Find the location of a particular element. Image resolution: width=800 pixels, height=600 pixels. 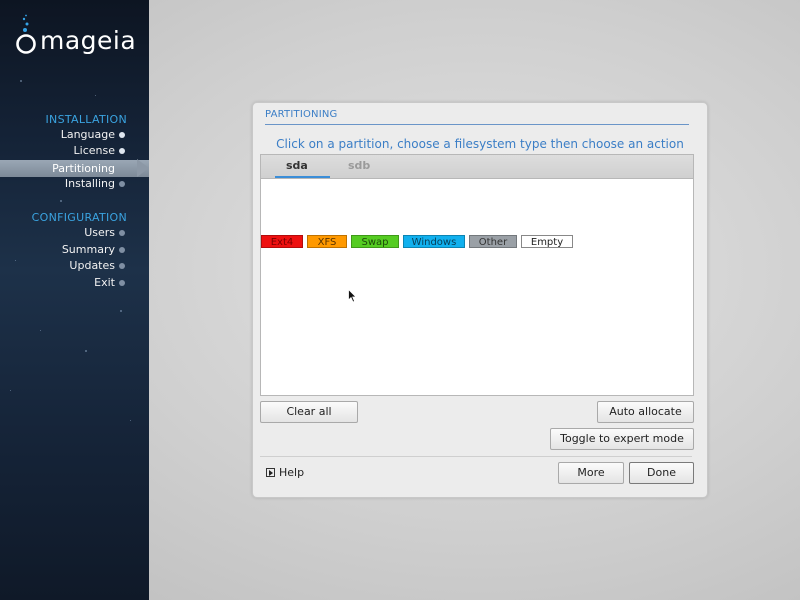

sidebar-item-partitioning: Partitioning is located at coordinates (74, 168).